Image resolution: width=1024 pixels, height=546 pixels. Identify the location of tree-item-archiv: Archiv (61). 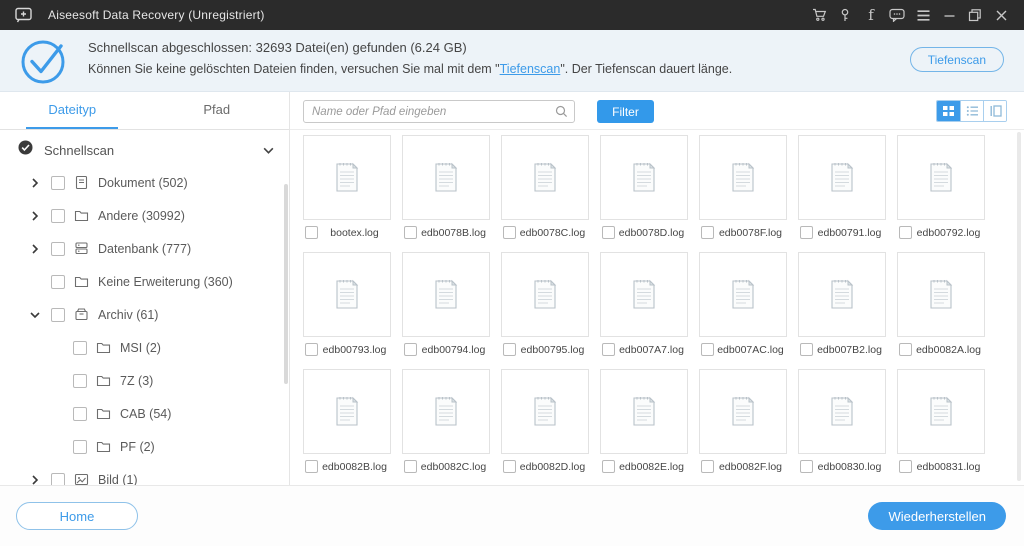
(144, 314).